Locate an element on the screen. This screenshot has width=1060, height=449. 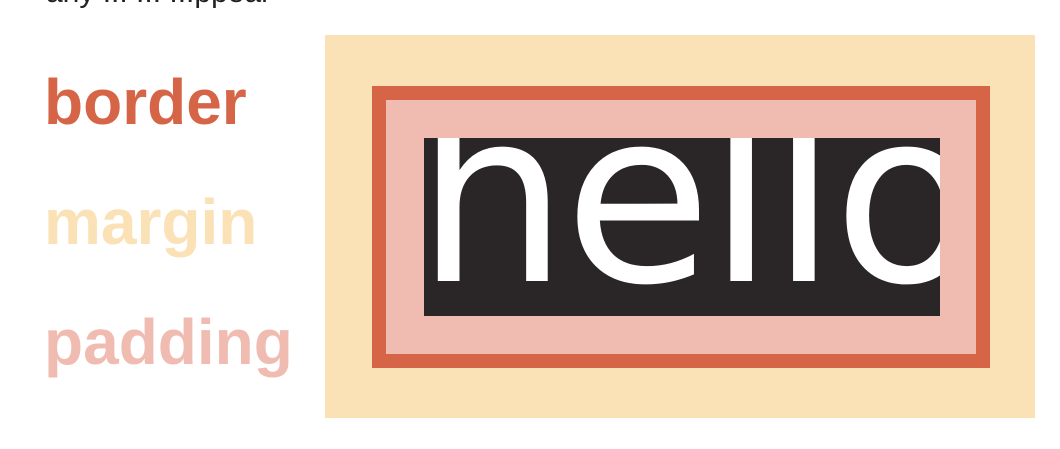
legend-label-padding: padding is located at coordinates (168, 342).